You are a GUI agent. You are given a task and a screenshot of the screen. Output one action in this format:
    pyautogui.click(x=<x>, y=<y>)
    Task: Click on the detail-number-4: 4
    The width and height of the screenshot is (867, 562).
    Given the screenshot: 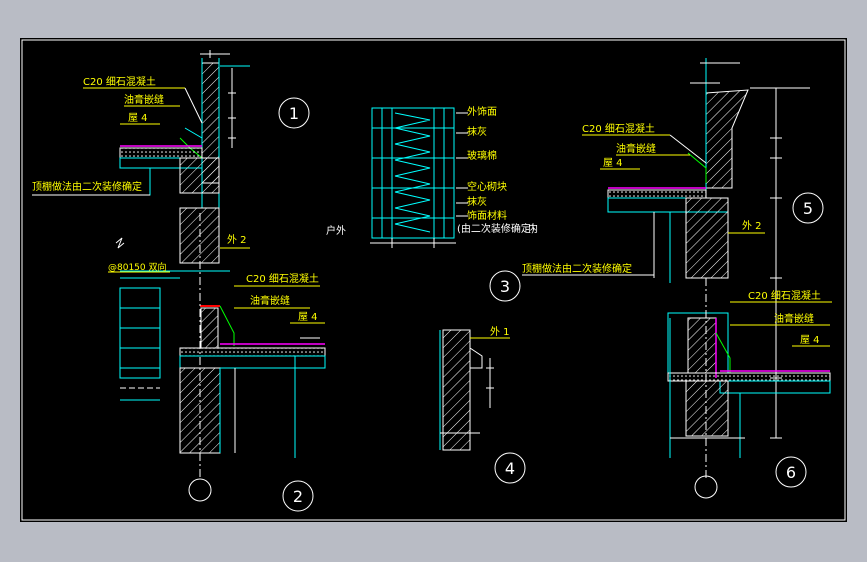 What is the action you would take?
    pyautogui.click(x=510, y=468)
    